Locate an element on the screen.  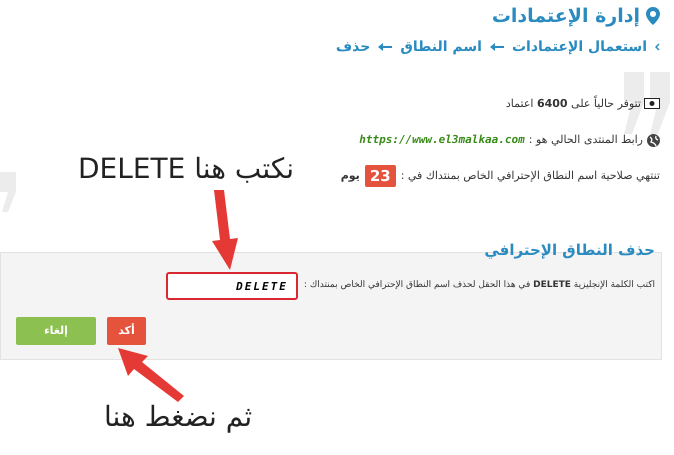
days-badge: 23 is located at coordinates (380, 175).